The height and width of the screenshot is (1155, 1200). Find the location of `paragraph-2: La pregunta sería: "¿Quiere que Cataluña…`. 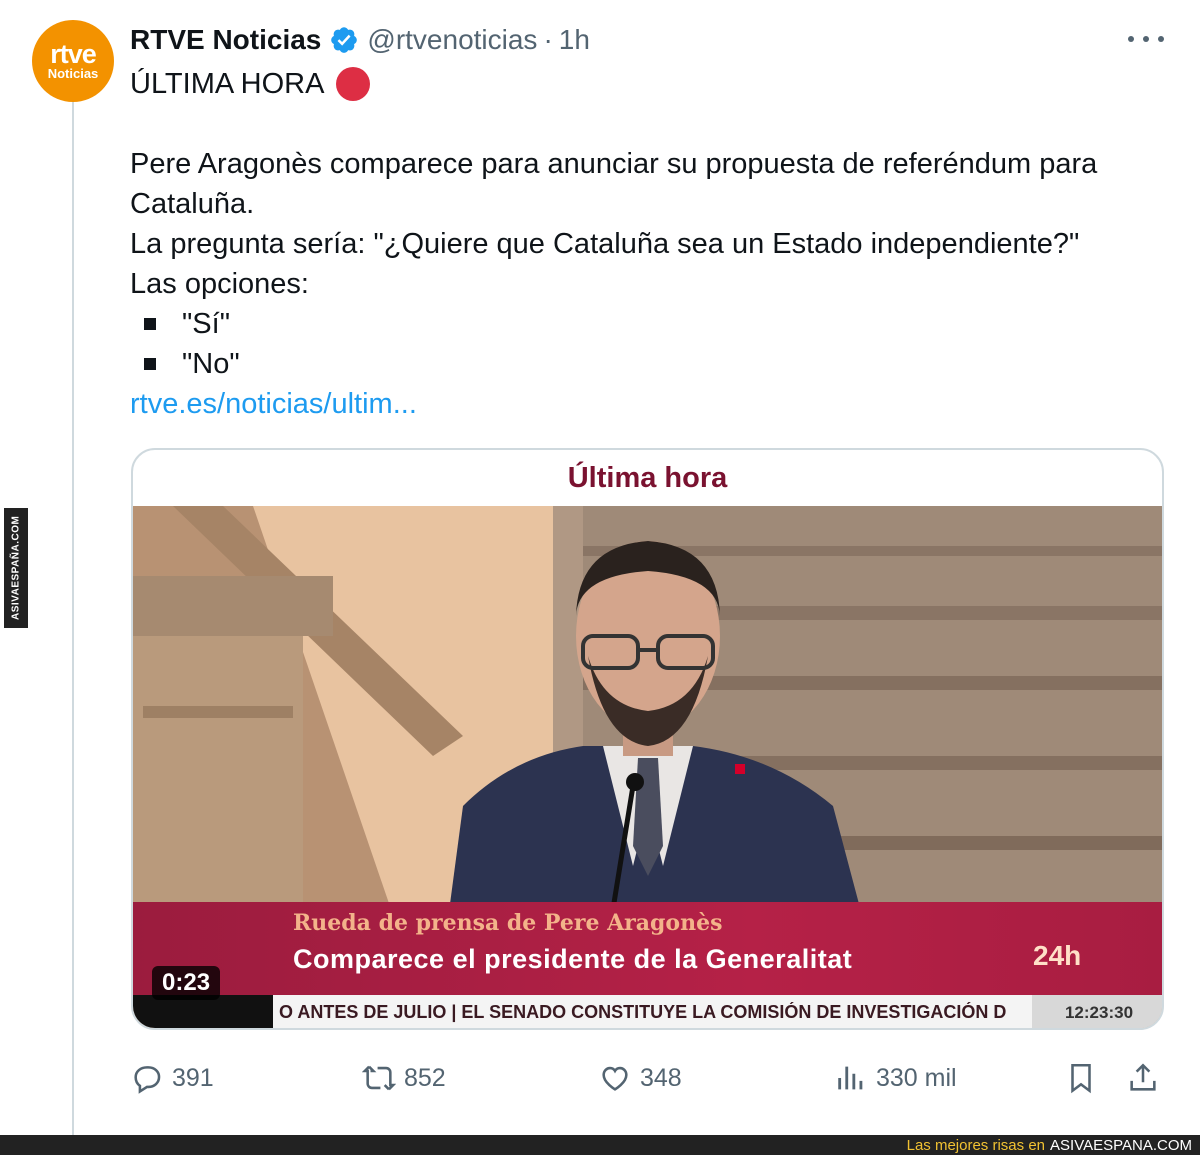

paragraph-2: La pregunta sería: "¿Quiere que Cataluña… is located at coordinates (605, 244).